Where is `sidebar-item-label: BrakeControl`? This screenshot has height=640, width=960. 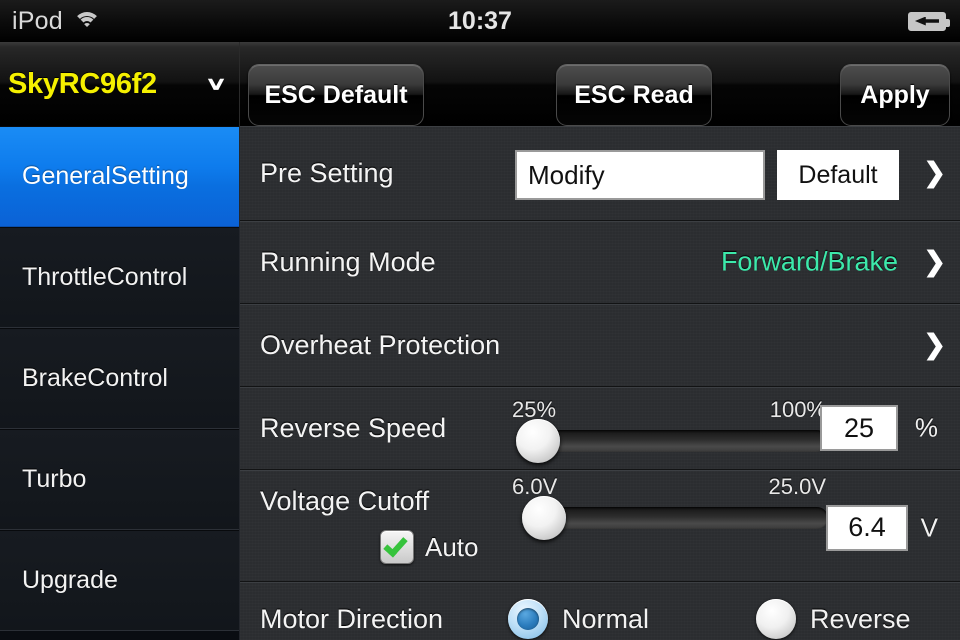 sidebar-item-label: BrakeControl is located at coordinates (95, 378).